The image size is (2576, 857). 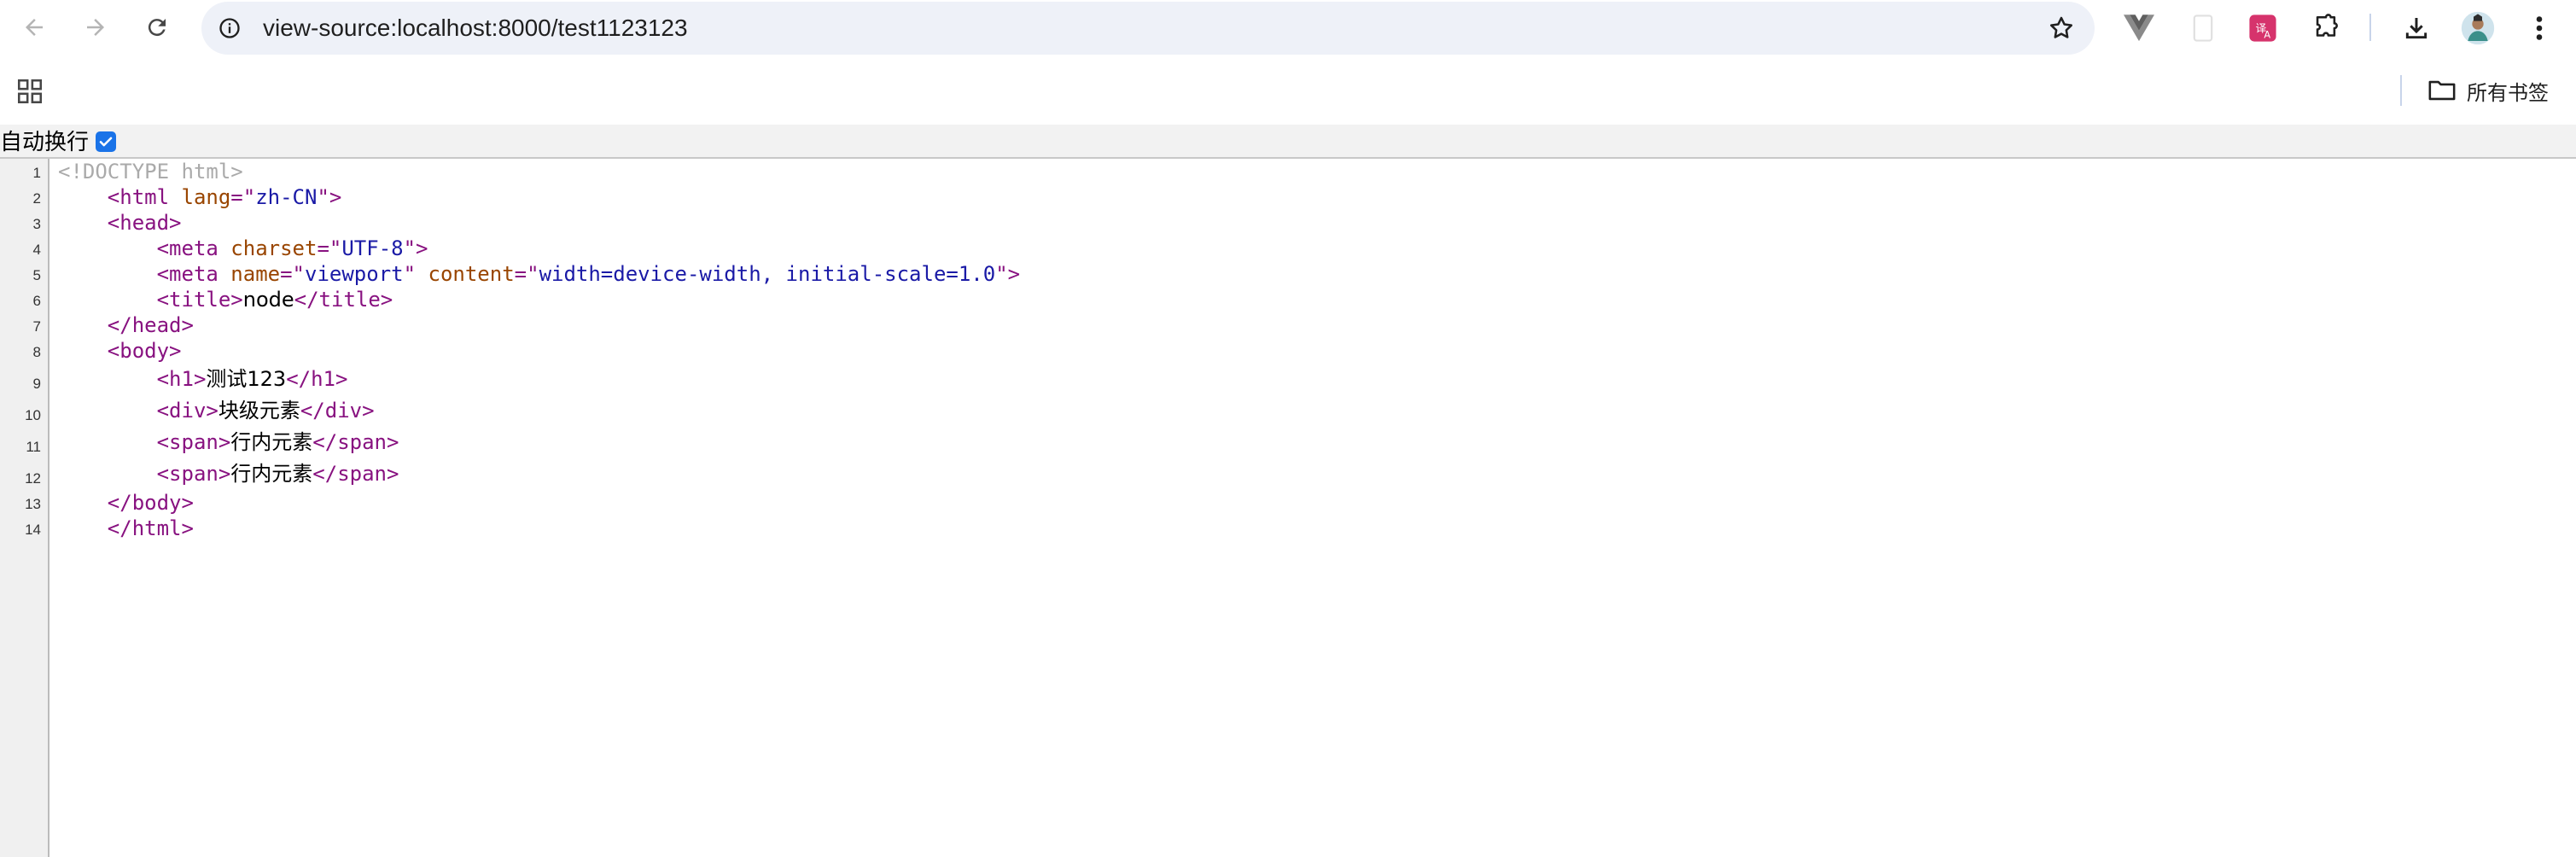 I want to click on token-tag: </title>, so click(x=343, y=300).